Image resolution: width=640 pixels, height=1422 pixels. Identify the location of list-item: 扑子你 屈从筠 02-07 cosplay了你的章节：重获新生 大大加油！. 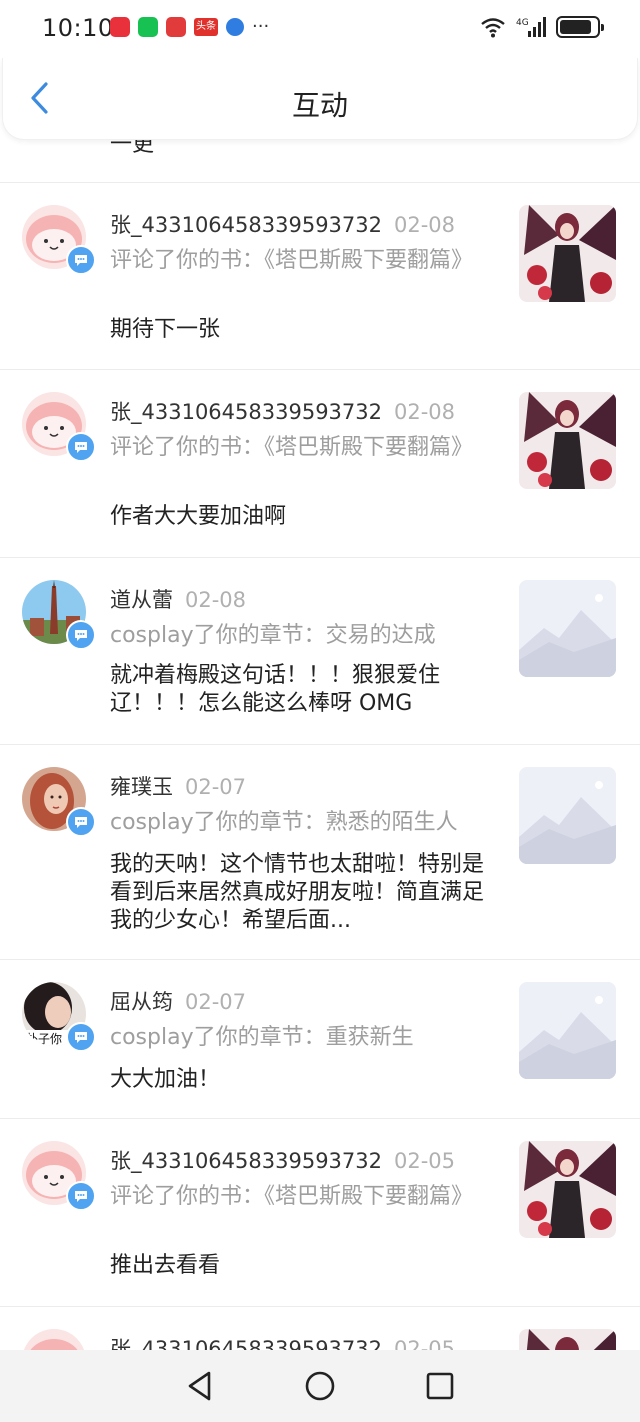
(320, 1039).